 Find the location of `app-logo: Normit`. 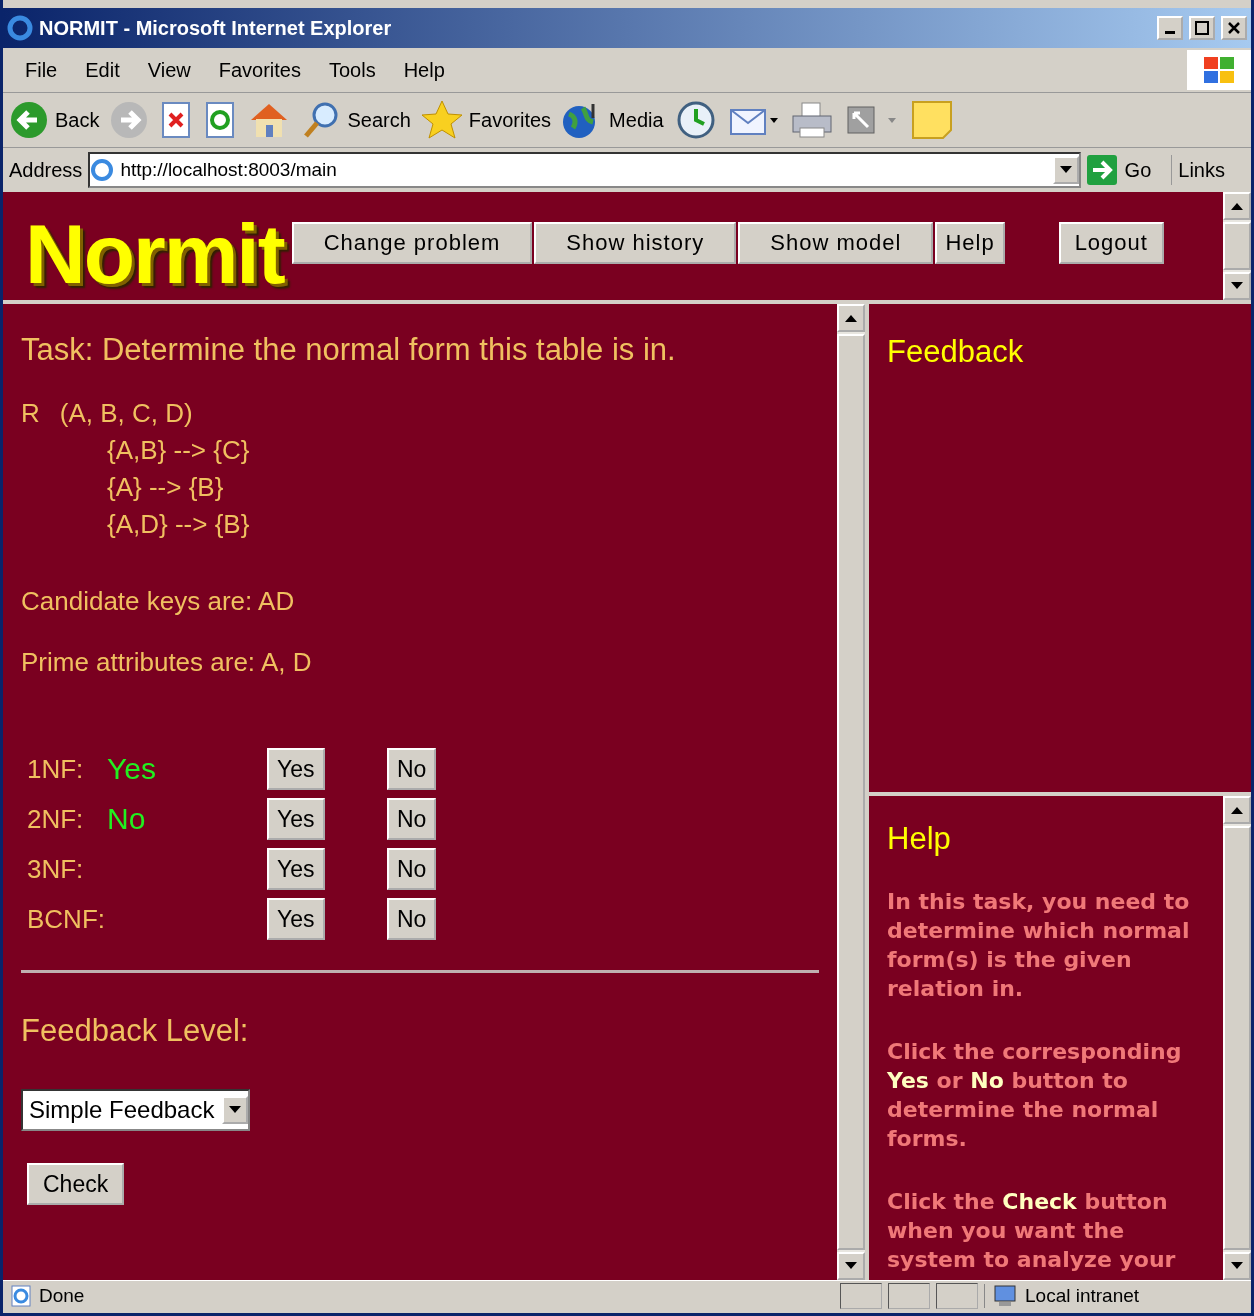

app-logo: Normit is located at coordinates (154, 254).